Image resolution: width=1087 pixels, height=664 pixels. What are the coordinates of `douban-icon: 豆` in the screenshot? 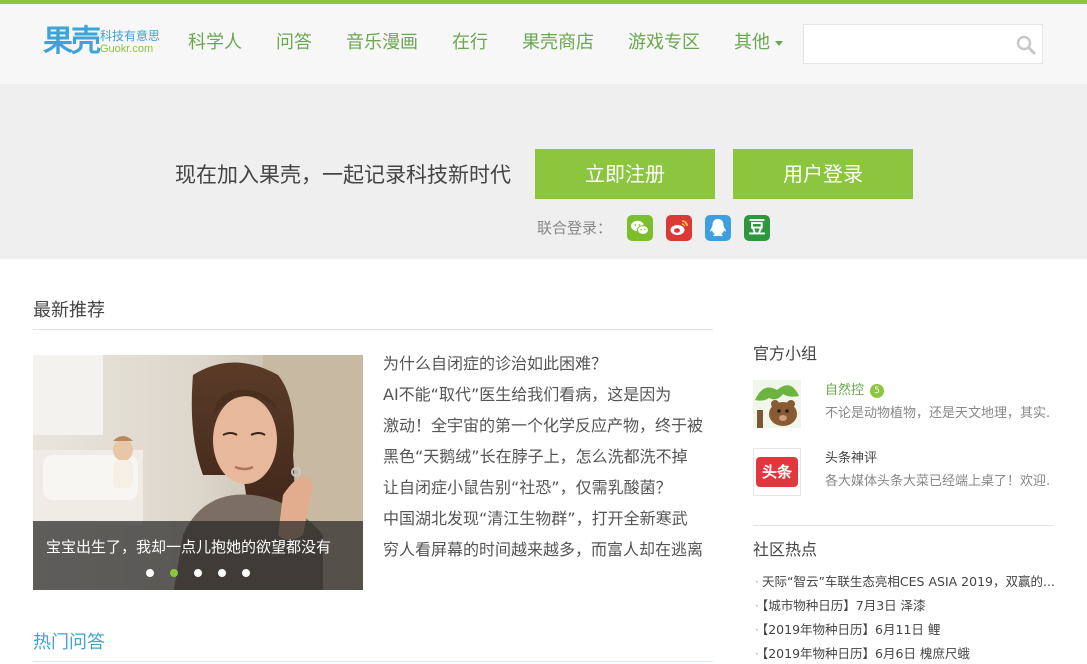 It's located at (757, 228).